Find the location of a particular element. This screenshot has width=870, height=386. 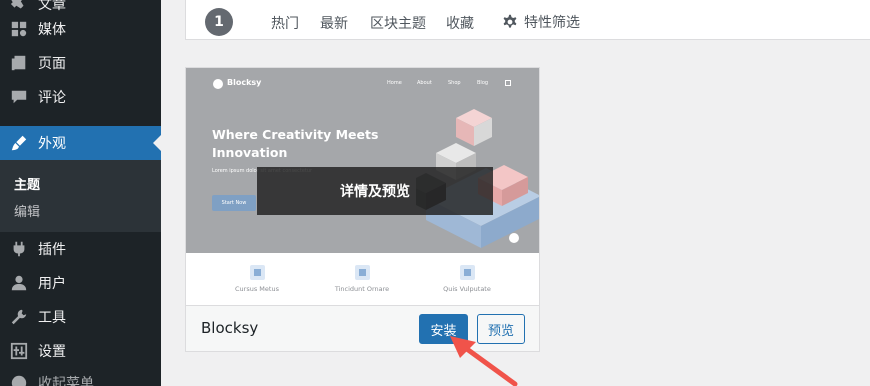

screenshot-nav-home: Home is located at coordinates (394, 83).